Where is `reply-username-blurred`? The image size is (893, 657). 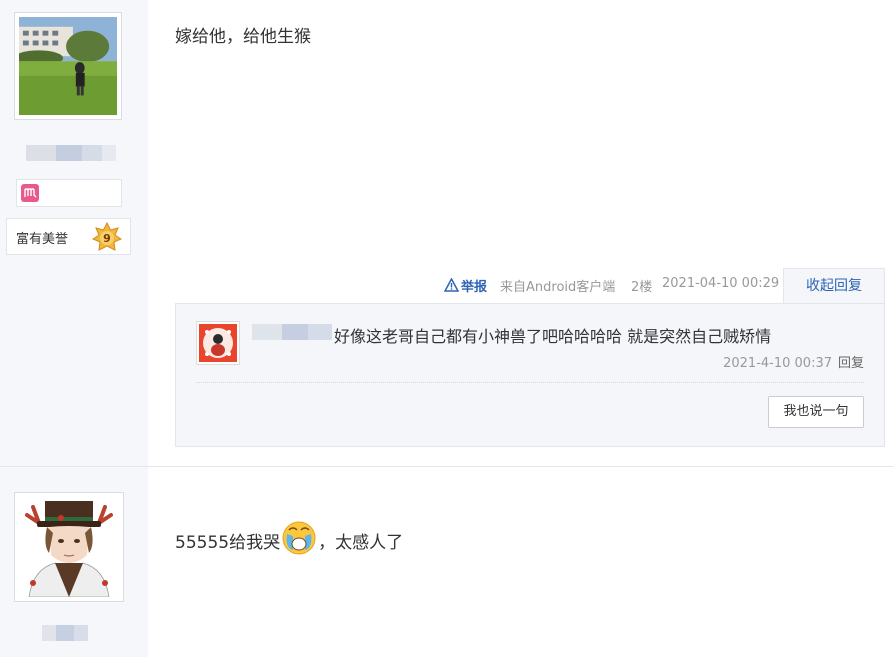
reply-username-blurred is located at coordinates (292, 332).